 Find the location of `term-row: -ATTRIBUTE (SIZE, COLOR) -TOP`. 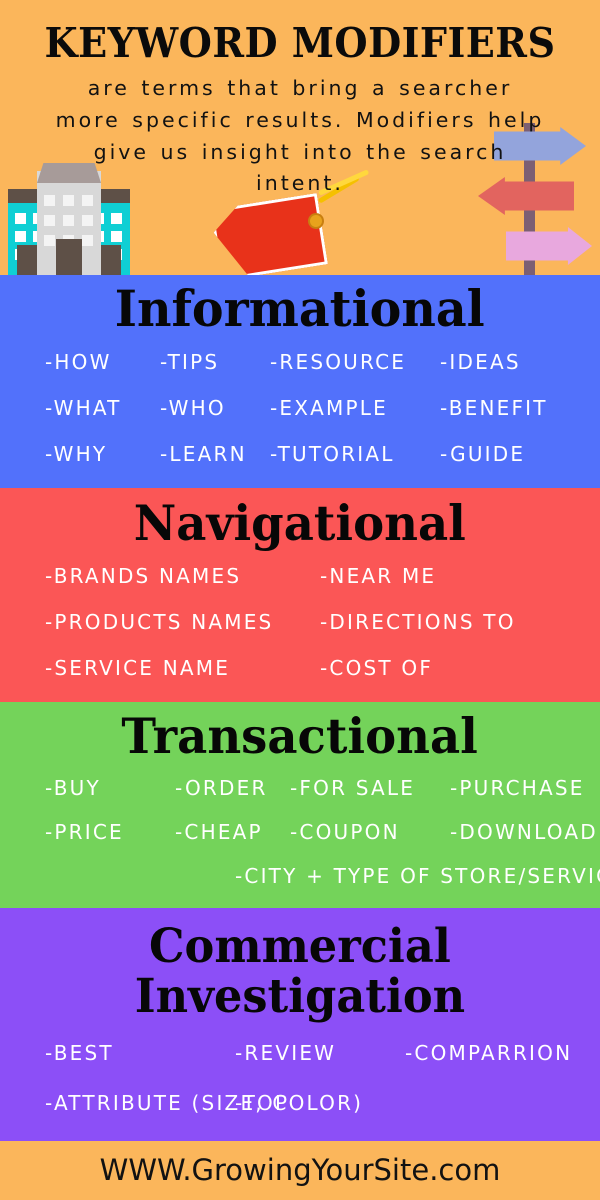

term-row: -ATTRIBUTE (SIZE, COLOR) -TOP is located at coordinates (300, 1103).